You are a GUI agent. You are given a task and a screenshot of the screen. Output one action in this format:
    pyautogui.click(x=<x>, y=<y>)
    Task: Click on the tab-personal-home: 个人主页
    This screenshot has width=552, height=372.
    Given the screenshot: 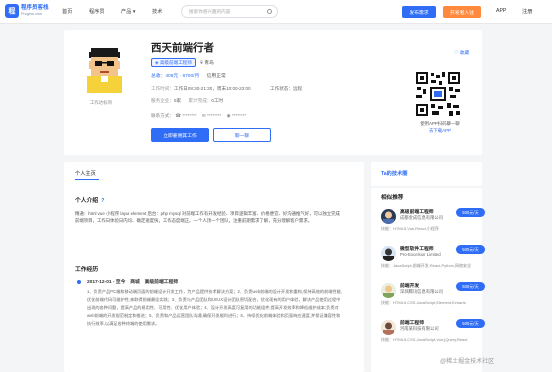 What is the action you would take?
    pyautogui.click(x=85, y=173)
    